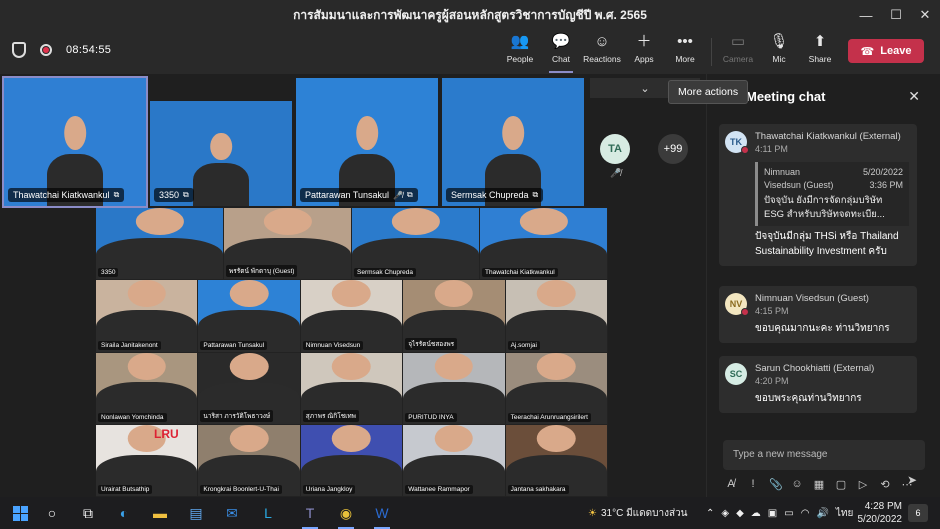 Image resolution: width=940 pixels, height=529 pixels. I want to click on quote-sender-line2: Visedsun (Guest), so click(799, 185).